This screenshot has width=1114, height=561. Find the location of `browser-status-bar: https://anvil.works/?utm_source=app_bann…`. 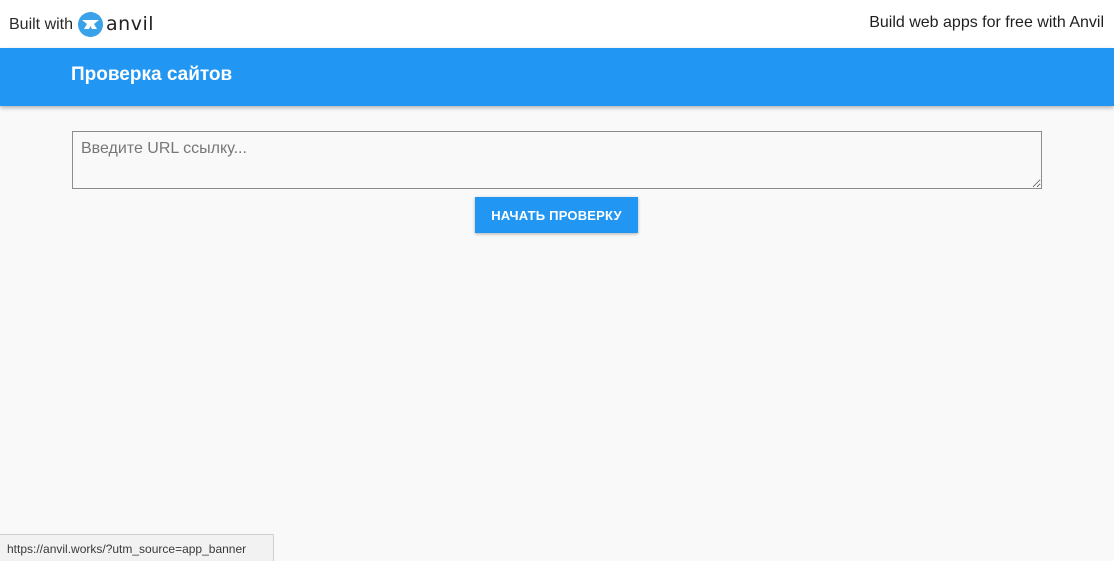

browser-status-bar: https://anvil.works/?utm_source=app_bann… is located at coordinates (137, 547).